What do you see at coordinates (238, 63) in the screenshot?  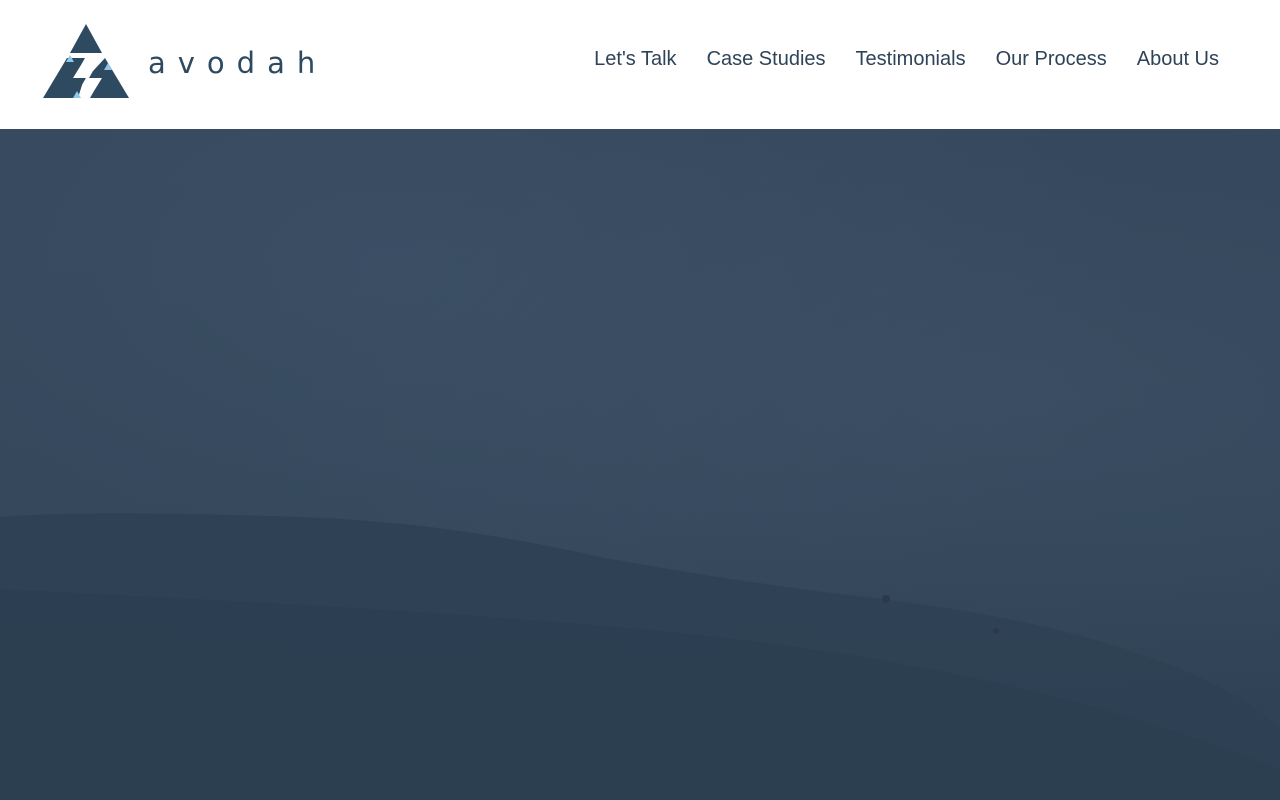 I see `logo-wordmark: avodah` at bounding box center [238, 63].